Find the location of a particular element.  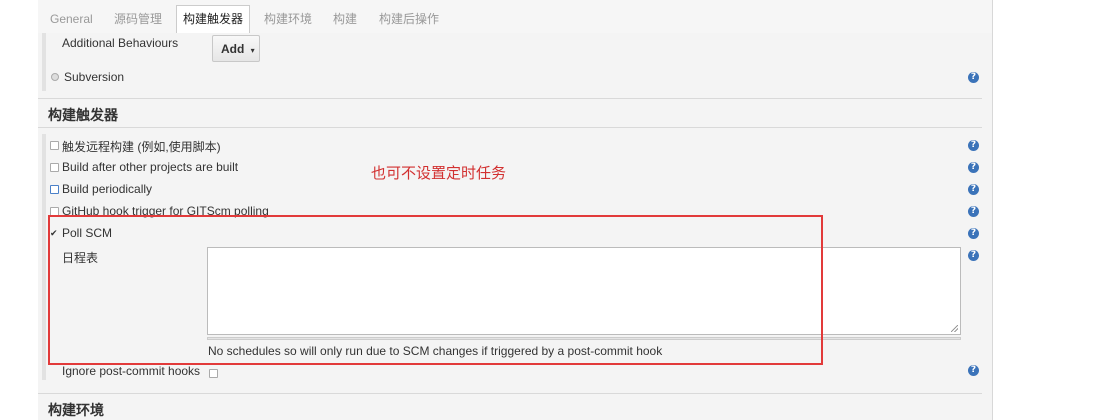

ignore-post-commit-checkbox is located at coordinates (213, 373).